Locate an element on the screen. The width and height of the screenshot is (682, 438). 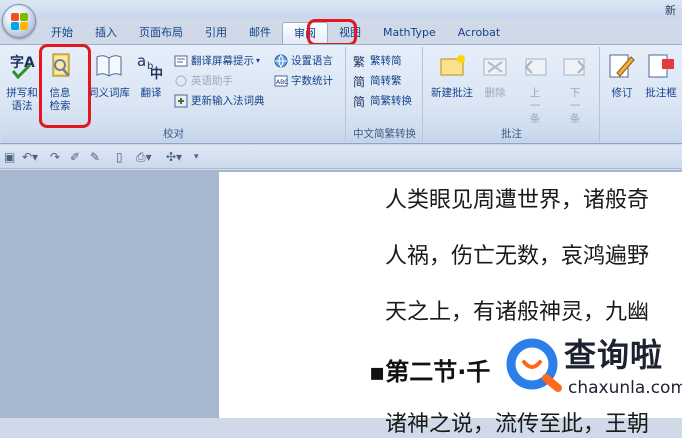
english-assistant-label: 英语助手 is located at coordinates (212, 81).